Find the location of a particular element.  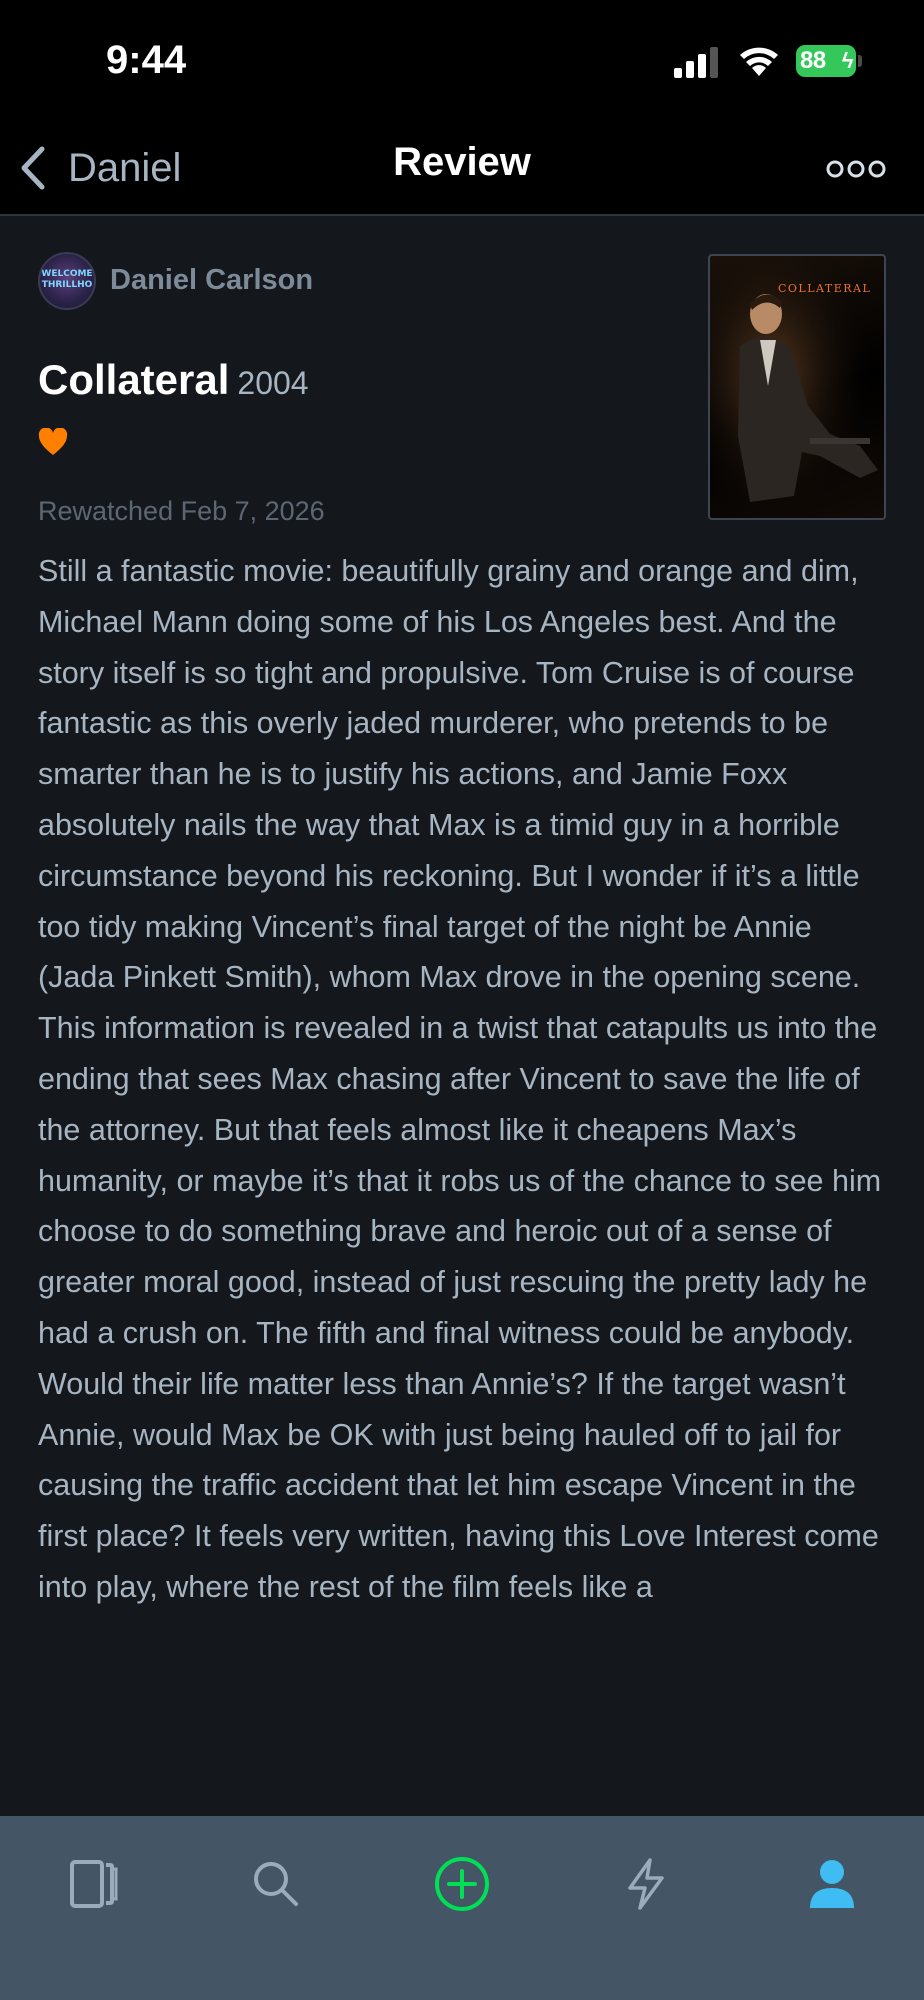

tab-films is located at coordinates (92, 1884).